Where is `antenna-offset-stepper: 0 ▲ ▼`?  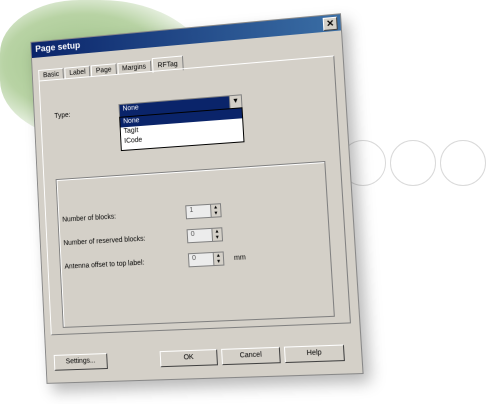
antenna-offset-stepper: 0 ▲ ▼ is located at coordinates (206, 259).